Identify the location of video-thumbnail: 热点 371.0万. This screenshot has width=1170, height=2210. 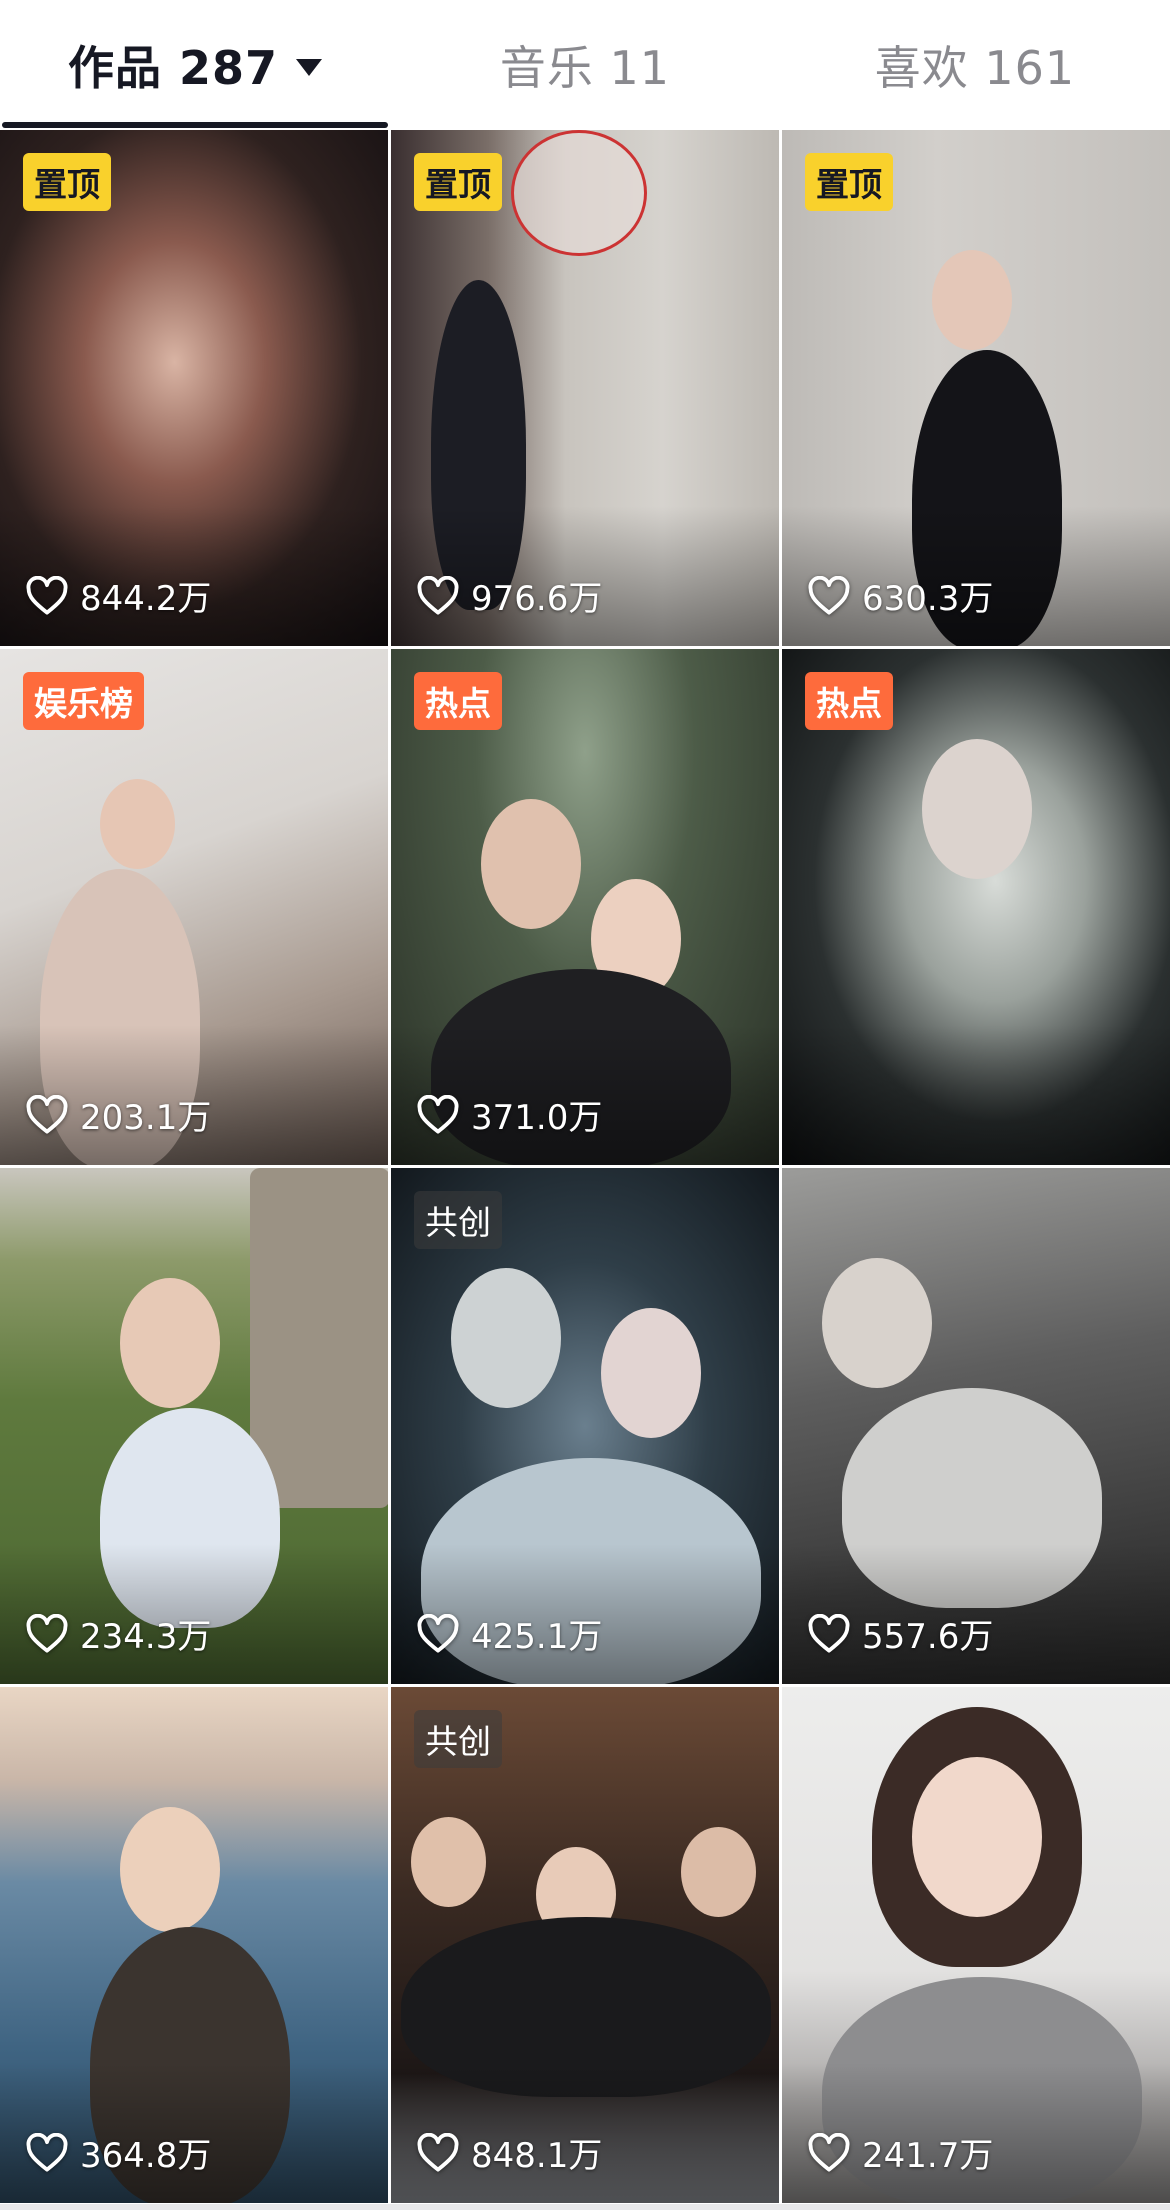
(585, 907).